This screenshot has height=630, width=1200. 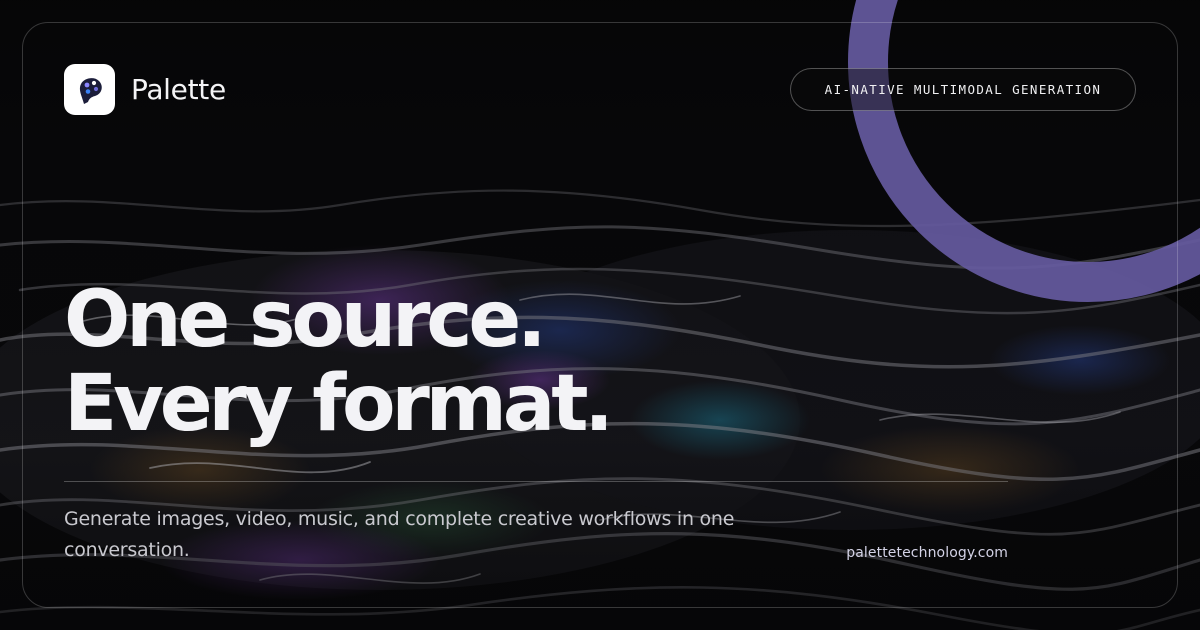 What do you see at coordinates (536, 481) in the screenshot?
I see `divider` at bounding box center [536, 481].